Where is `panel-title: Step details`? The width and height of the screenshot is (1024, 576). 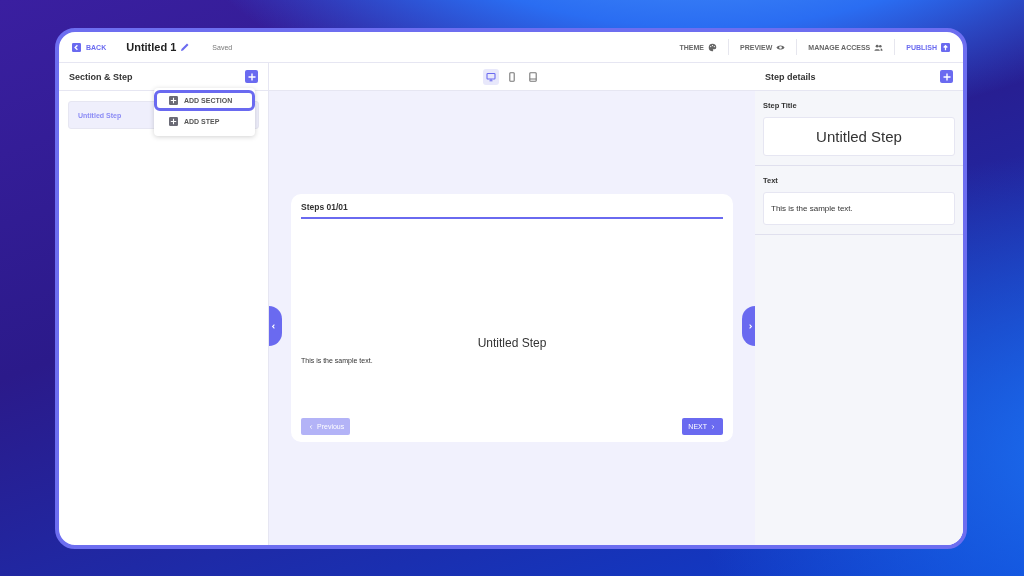 panel-title: Step details is located at coordinates (790, 76).